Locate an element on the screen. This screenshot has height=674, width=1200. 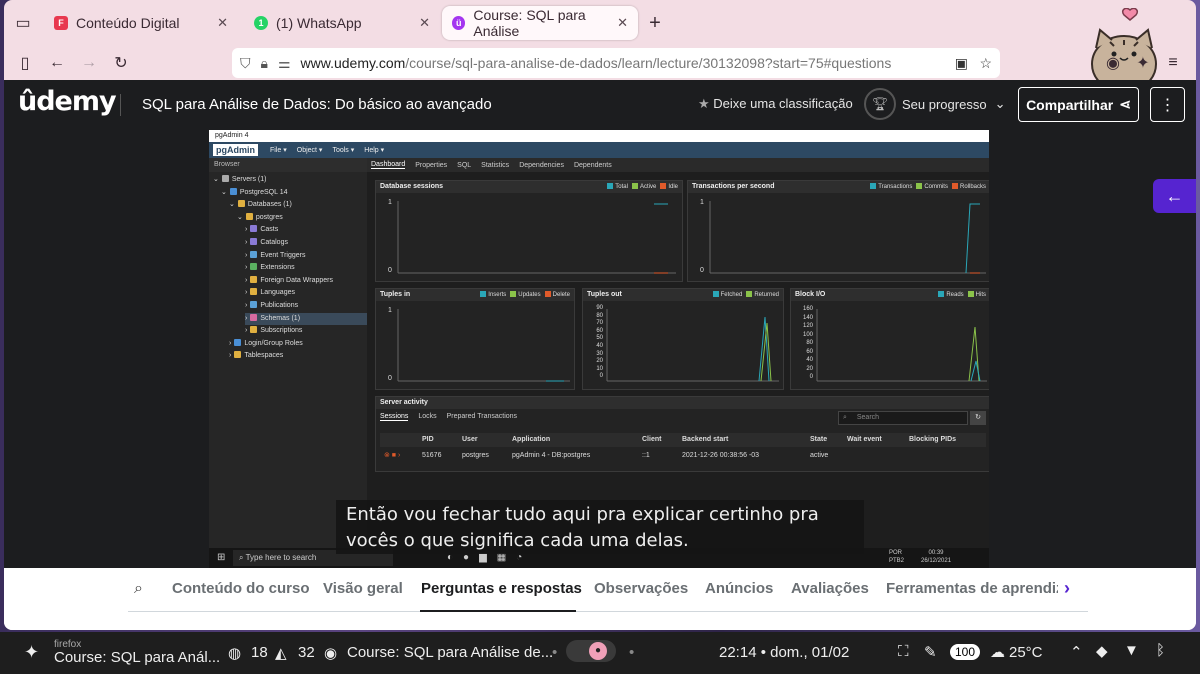
bluetooth-icon: ᛒ is located at coordinates (1160, 650).